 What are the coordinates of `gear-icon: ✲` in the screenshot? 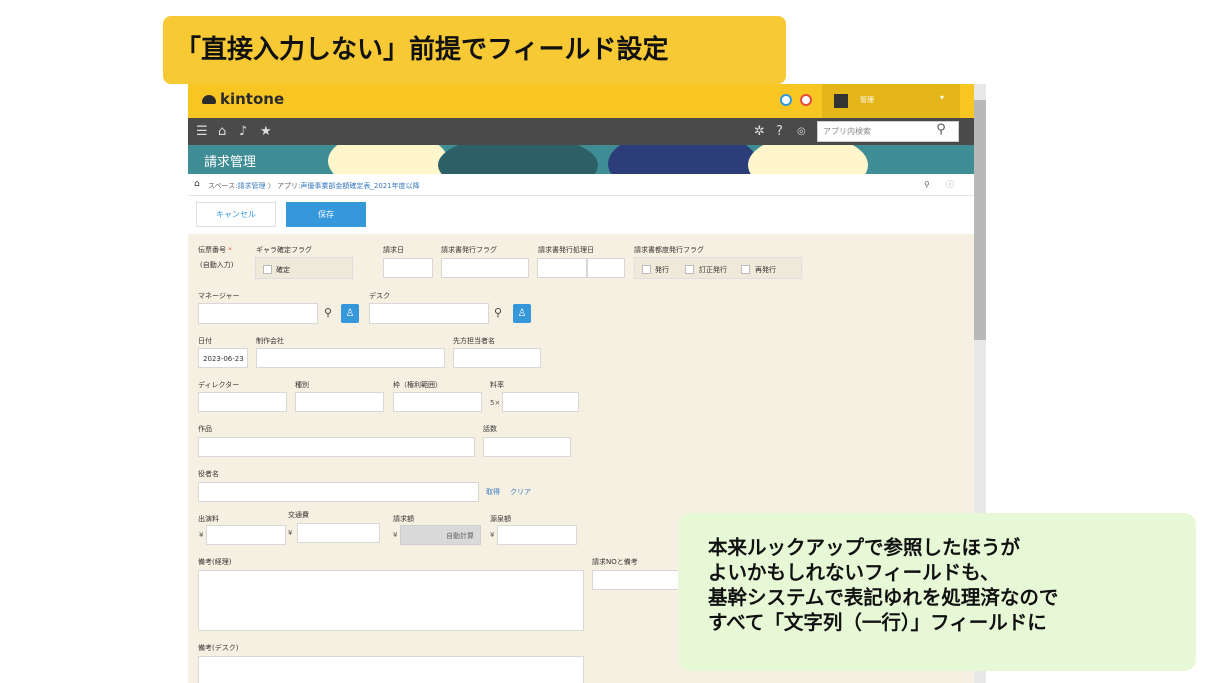 It's located at (759, 131).